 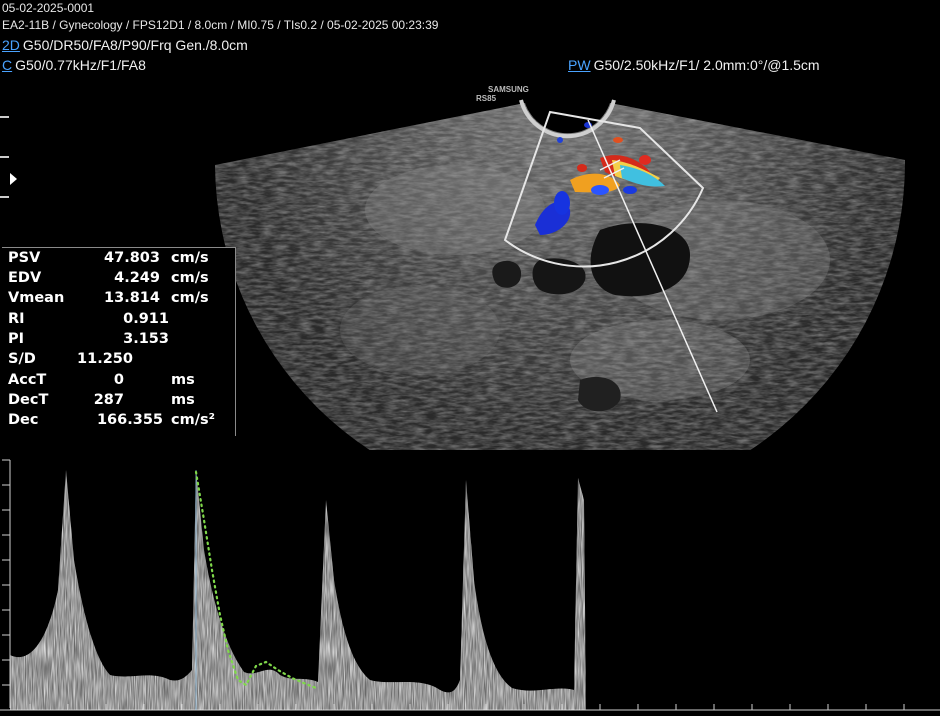 What do you see at coordinates (24, 258) in the screenshot?
I see `measurement-label: PSV` at bounding box center [24, 258].